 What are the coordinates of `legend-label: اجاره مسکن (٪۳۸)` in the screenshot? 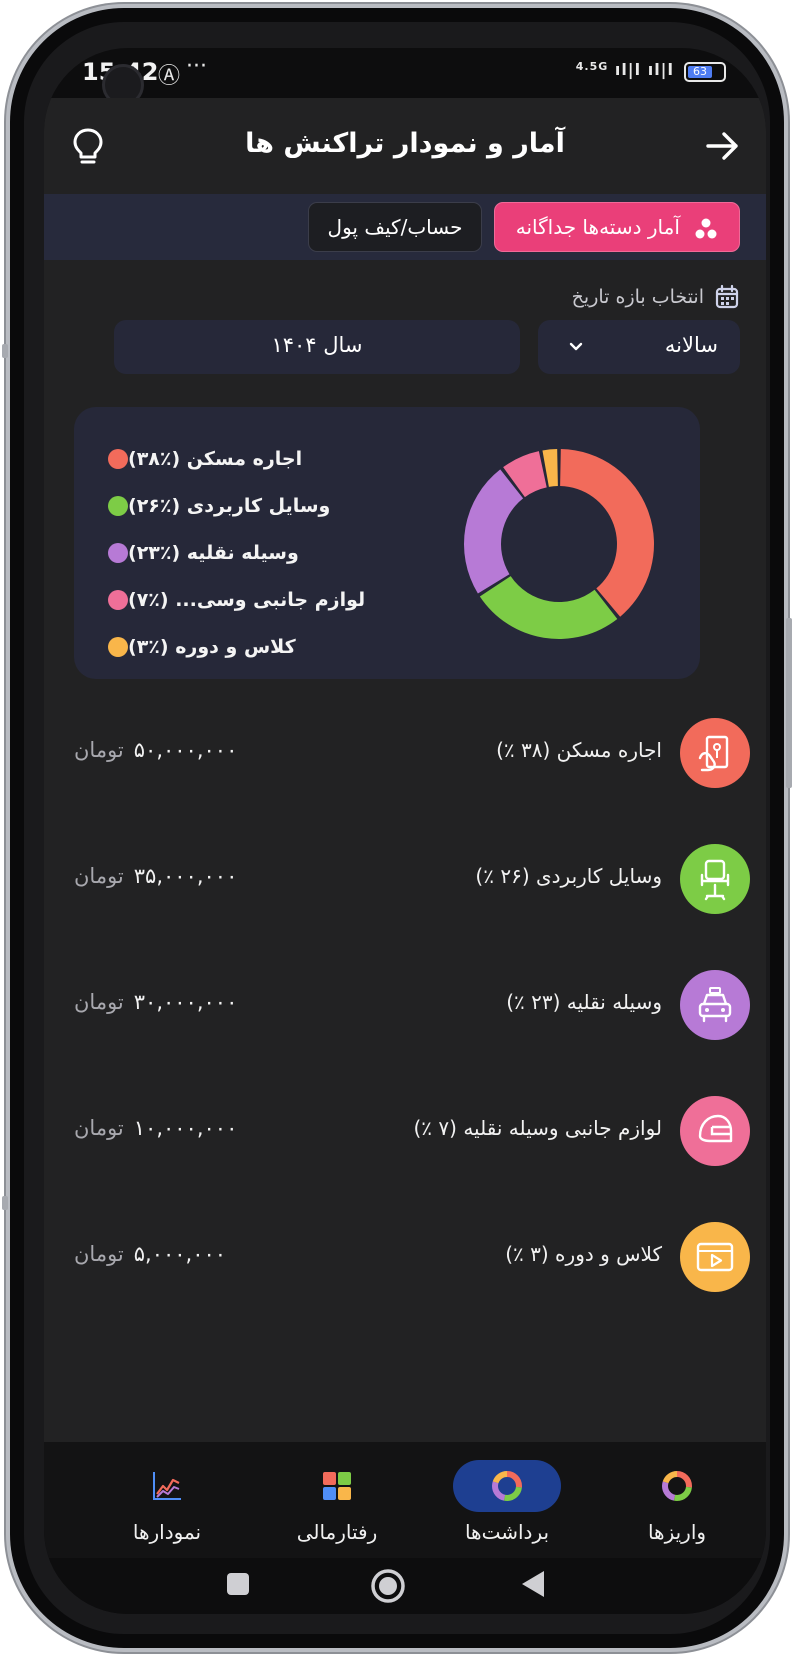 It's located at (215, 458).